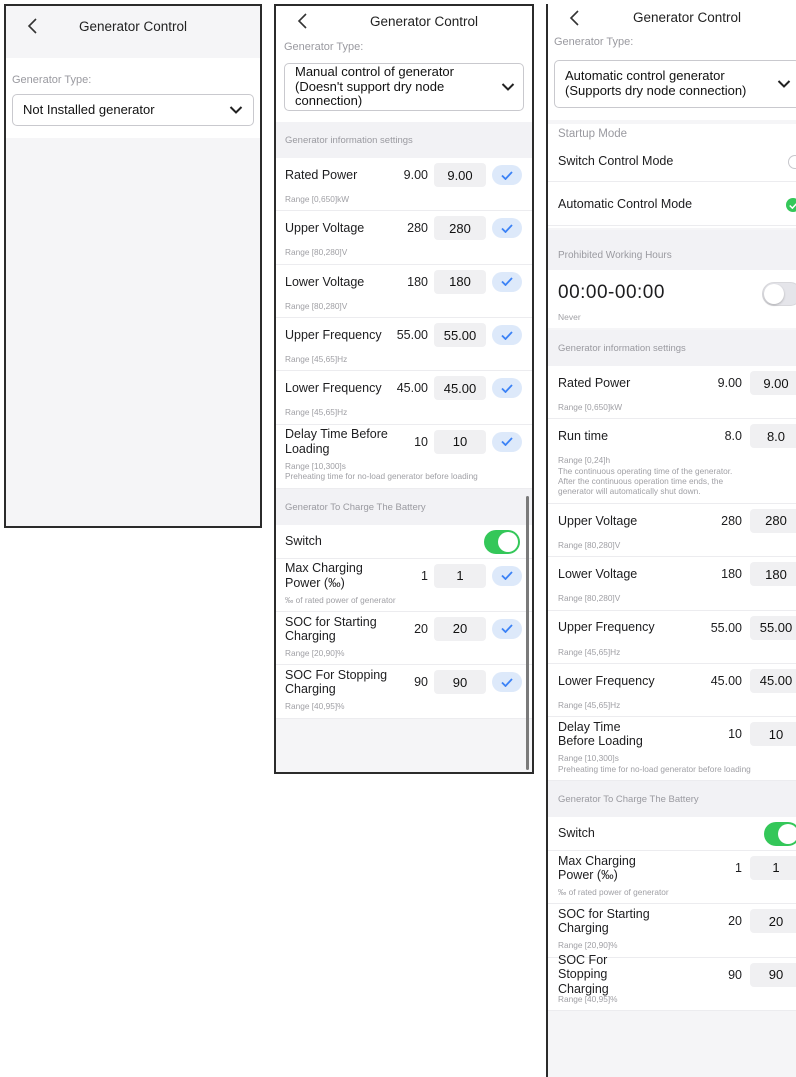  What do you see at coordinates (791, 205) in the screenshot?
I see `radio-checked-icon` at bounding box center [791, 205].